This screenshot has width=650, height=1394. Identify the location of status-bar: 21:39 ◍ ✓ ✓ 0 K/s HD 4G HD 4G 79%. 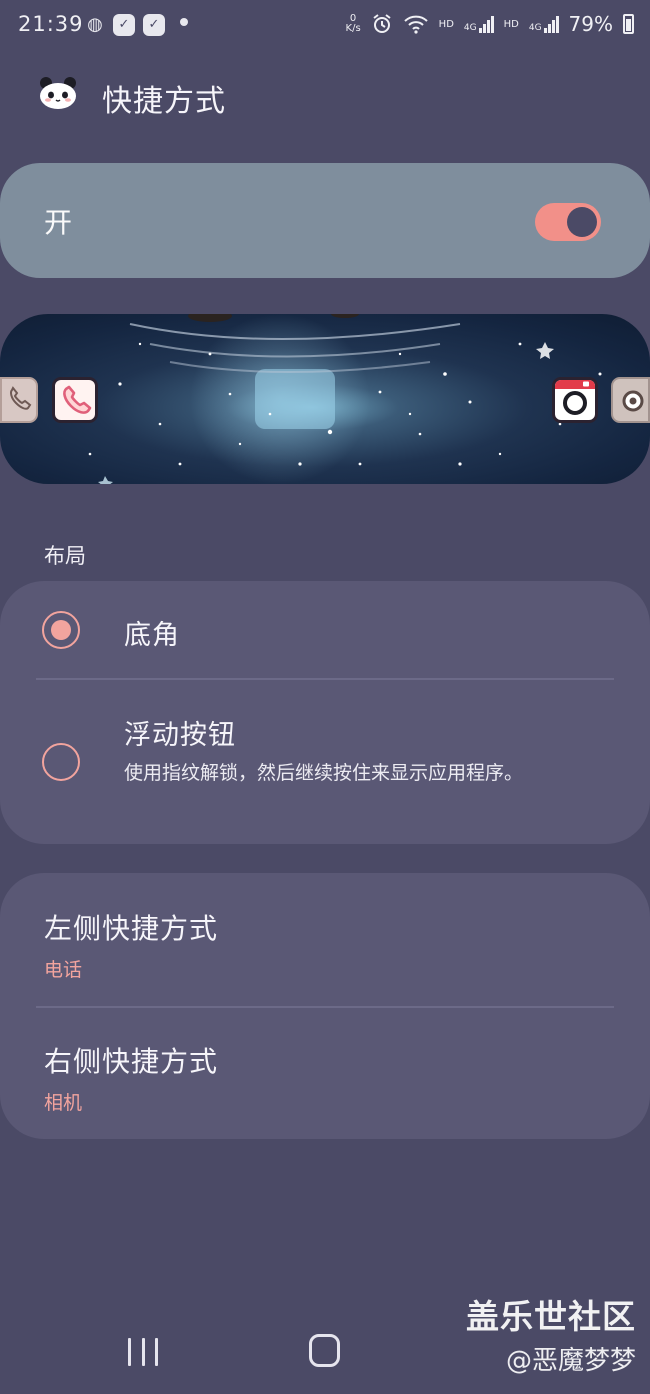
(325, 26).